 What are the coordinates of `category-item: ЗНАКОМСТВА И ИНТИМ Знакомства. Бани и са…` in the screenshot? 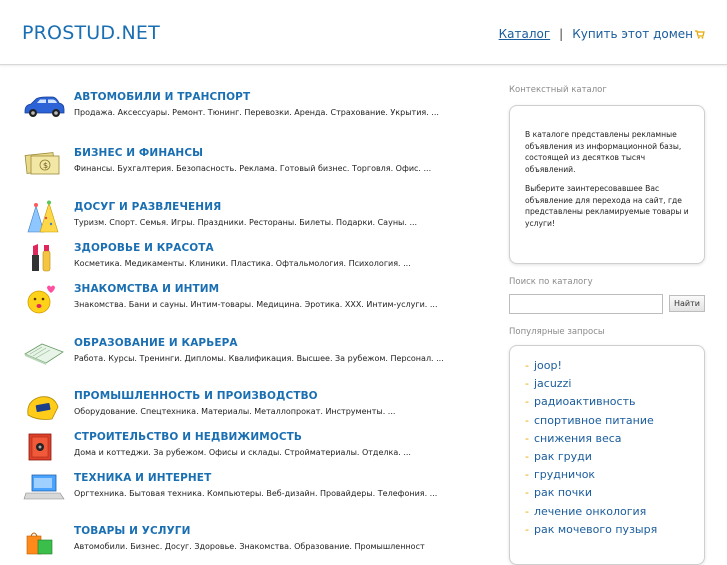 It's located at (263, 298).